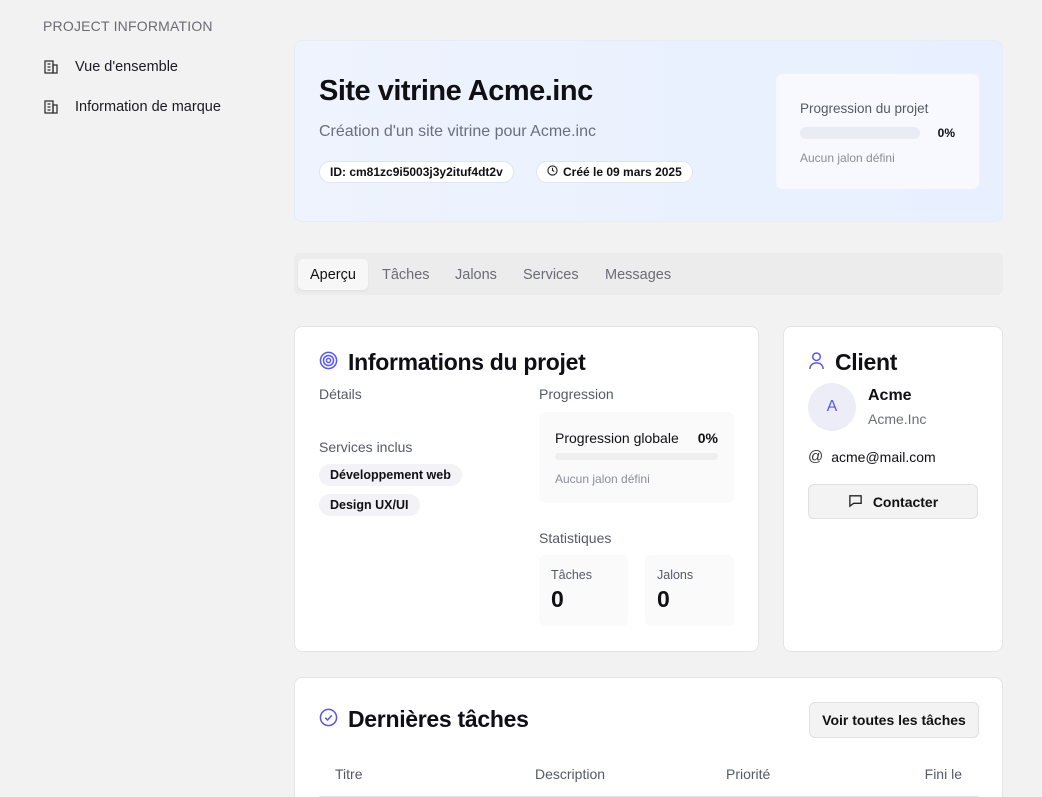  Describe the element at coordinates (126, 67) in the screenshot. I see `sidebar-item-label: Vue d'ensemble` at that location.